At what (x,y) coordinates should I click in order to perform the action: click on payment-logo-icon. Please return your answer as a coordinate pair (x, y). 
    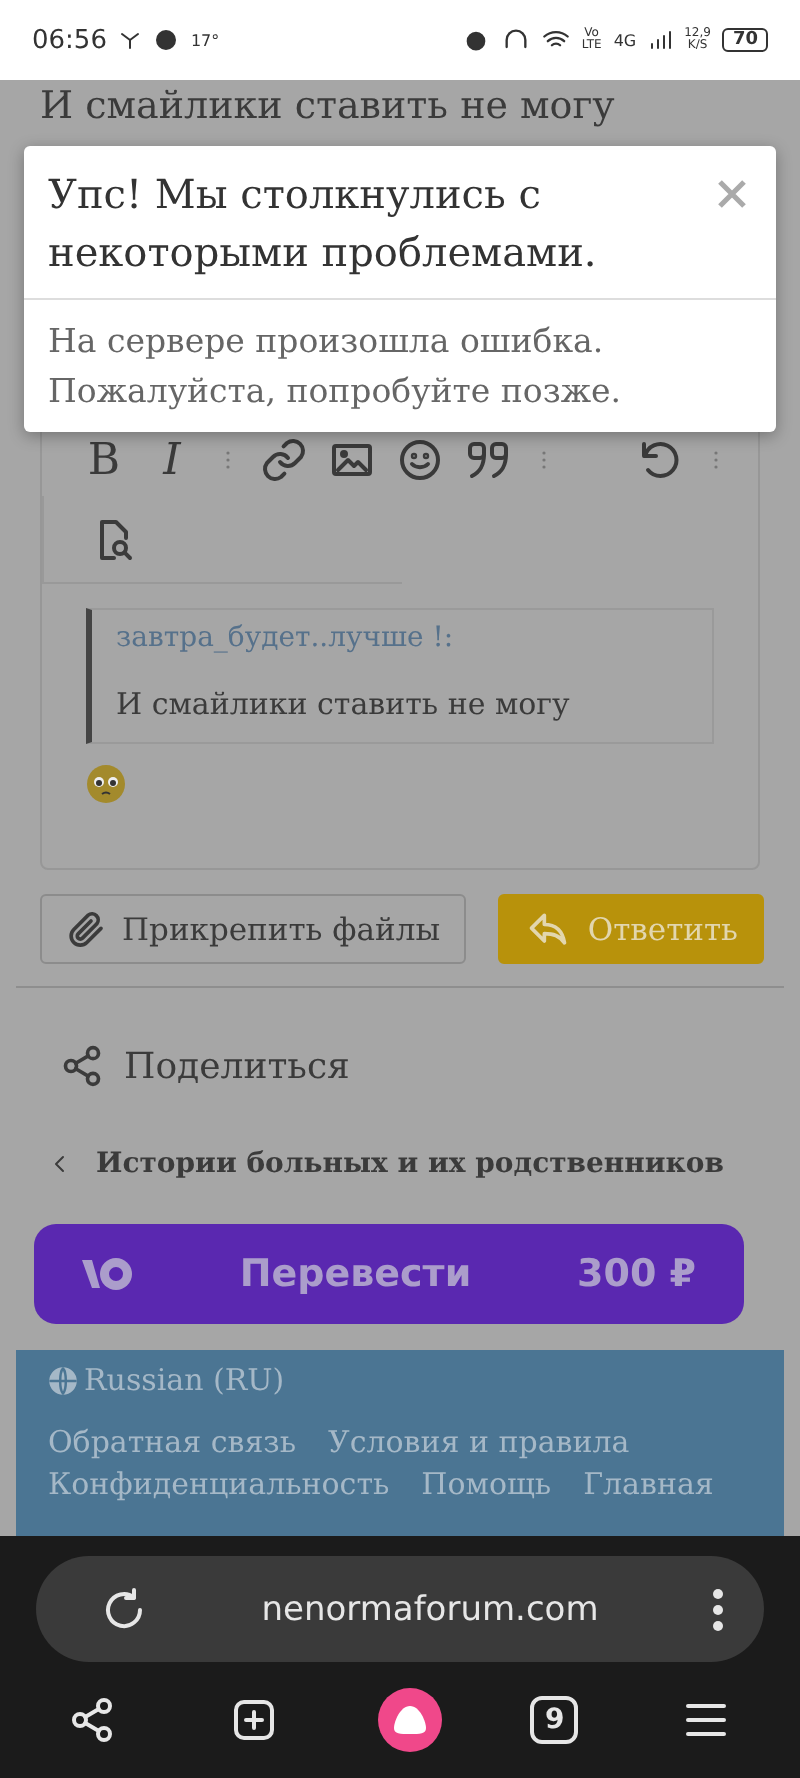
    Looking at the image, I should click on (108, 1274).